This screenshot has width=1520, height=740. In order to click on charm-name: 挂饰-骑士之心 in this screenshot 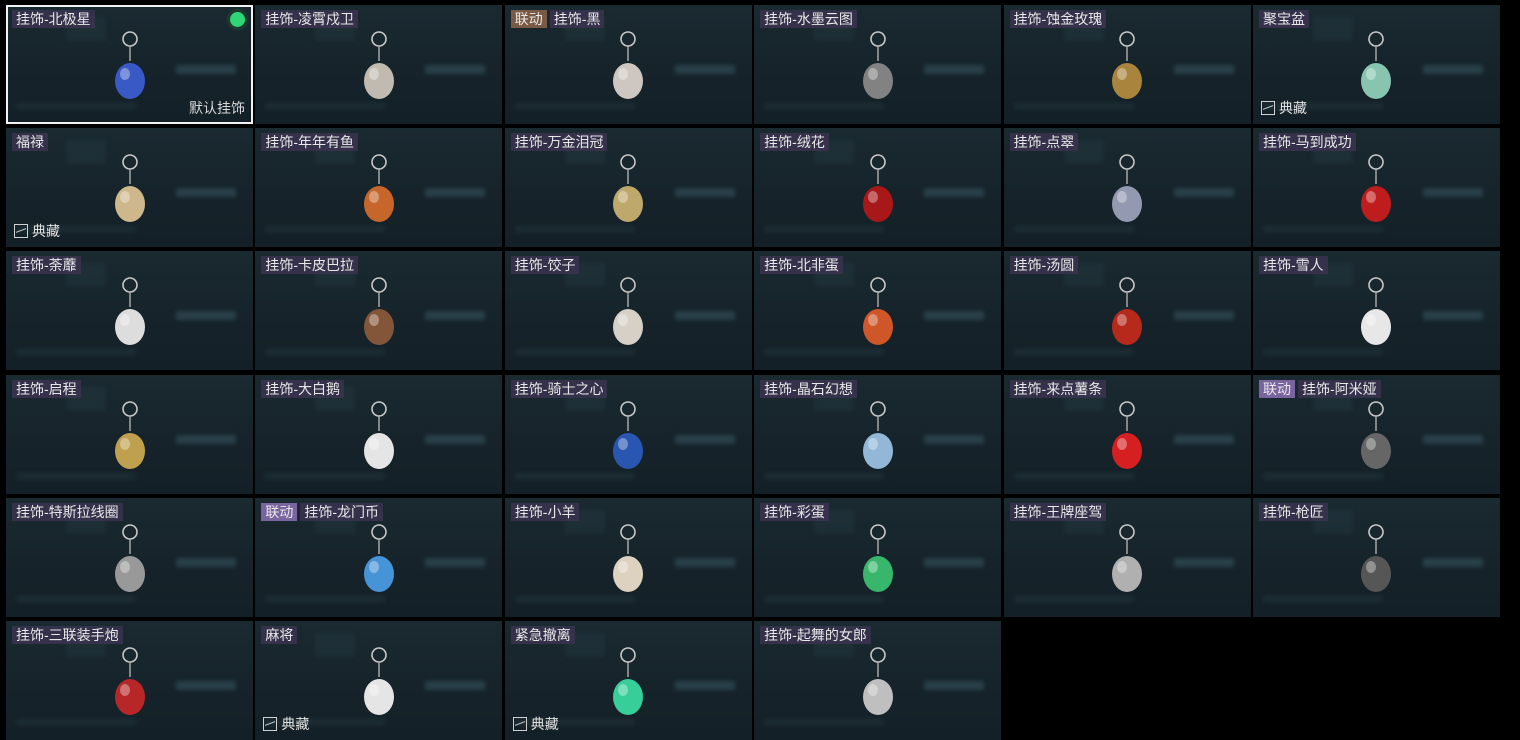, I will do `click(559, 388)`.